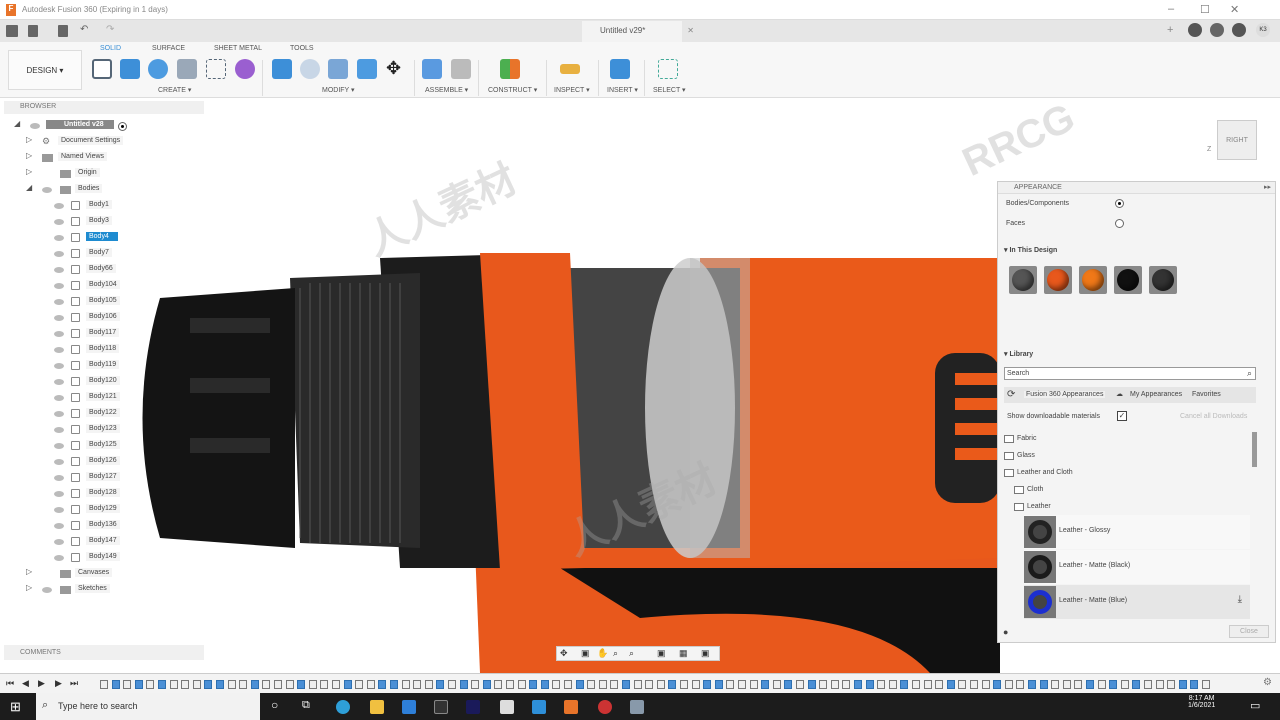 This screenshot has width=1280, height=720. Describe the element at coordinates (100, 398) in the screenshot. I see `browser-body-item: Body121` at that location.